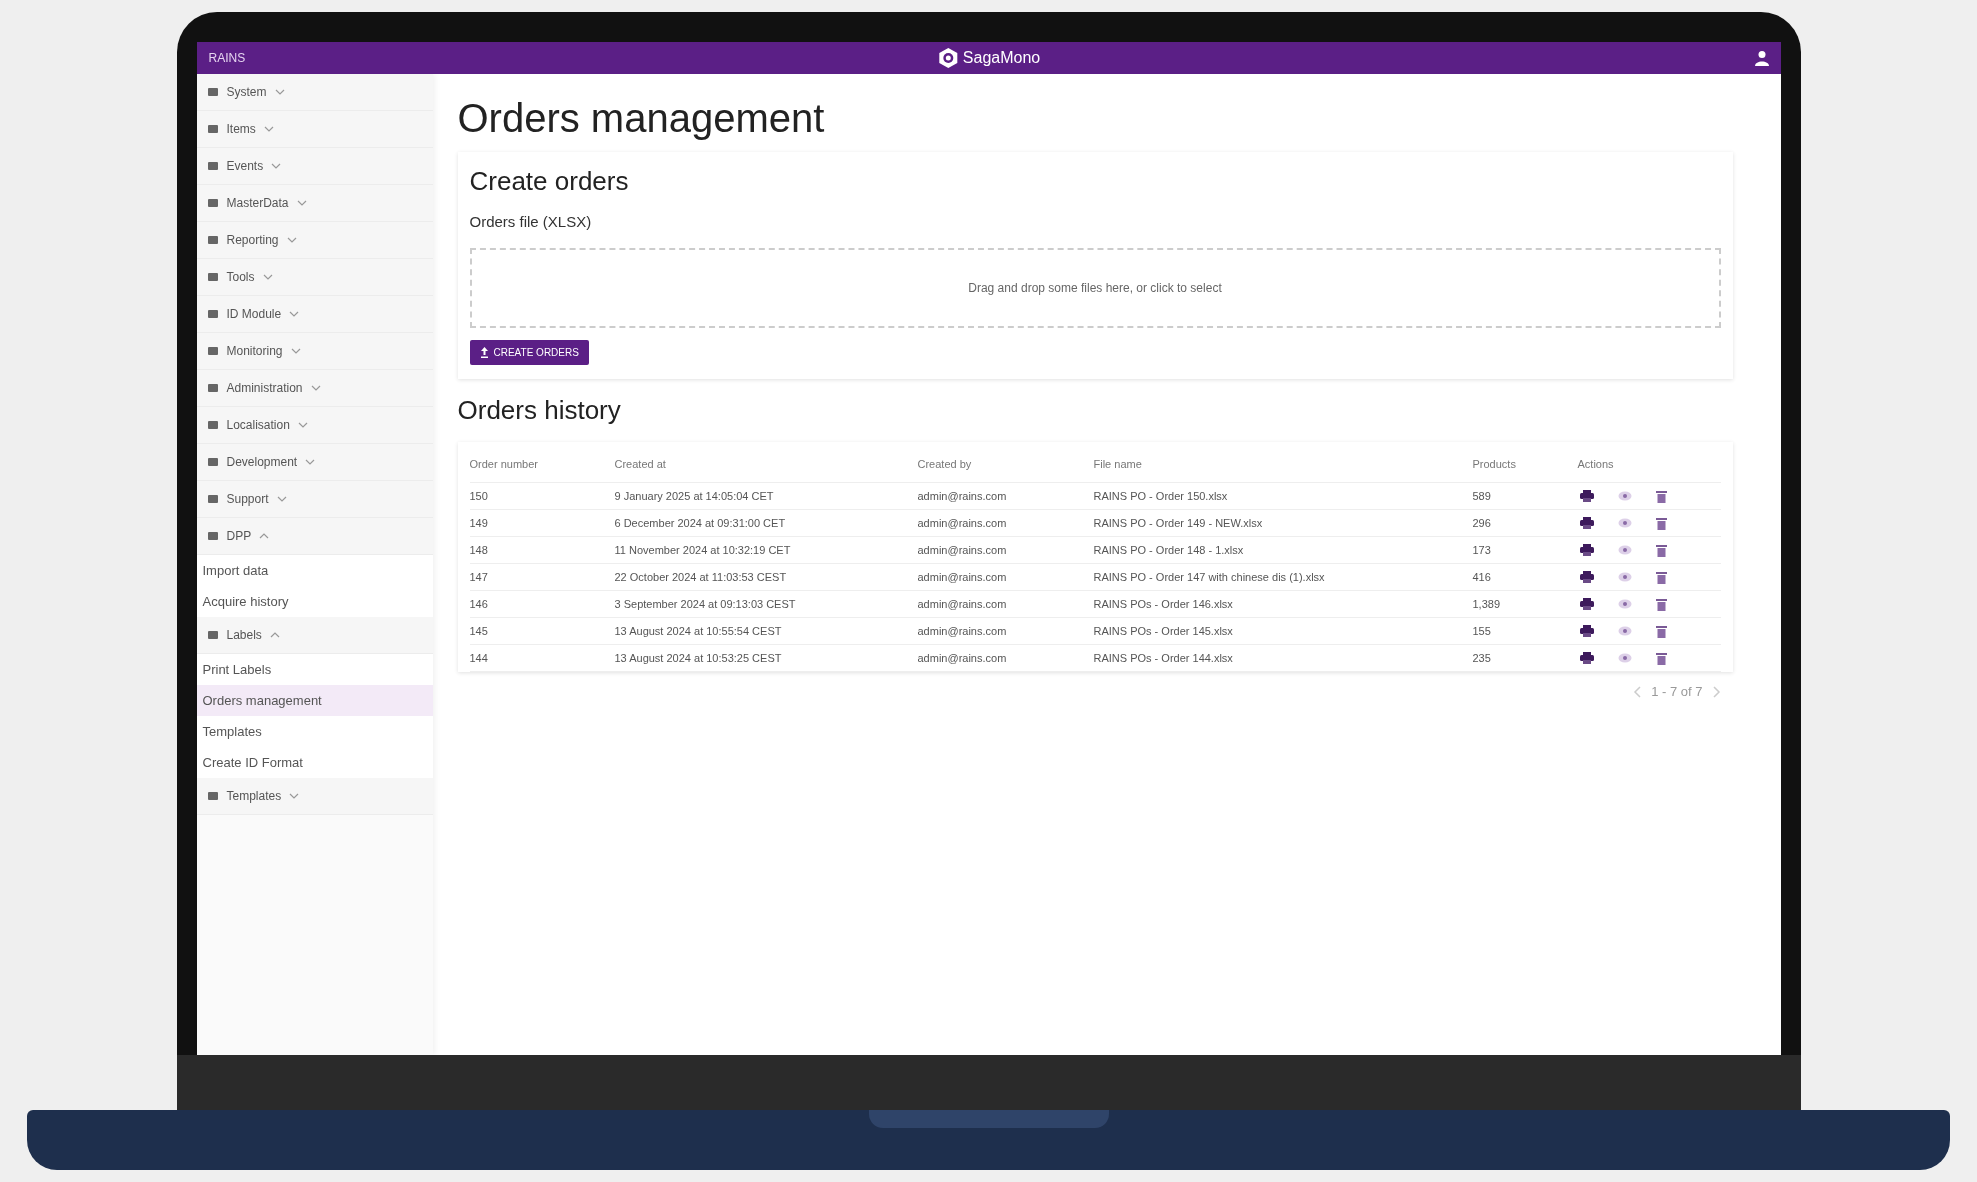  I want to click on logo-icon, so click(947, 58).